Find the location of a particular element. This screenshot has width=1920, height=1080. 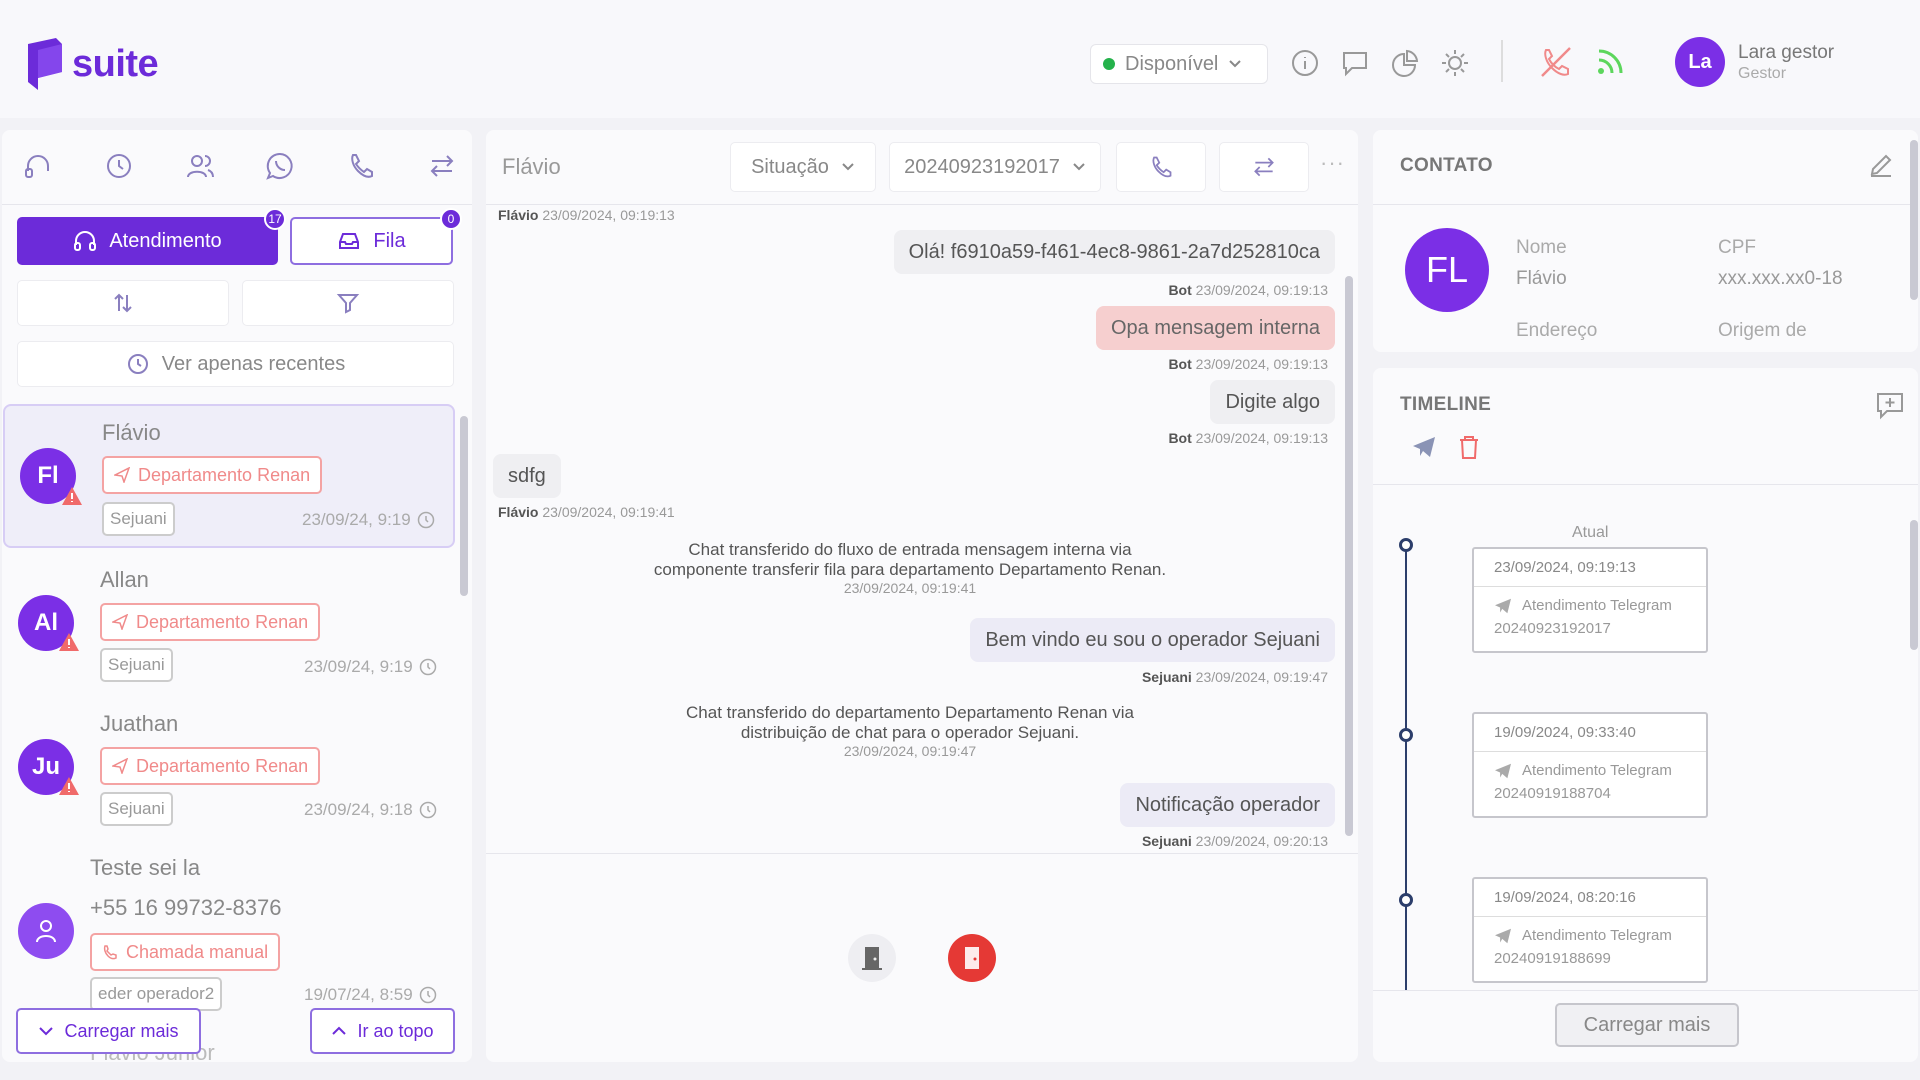

end-chat-button is located at coordinates (972, 958).